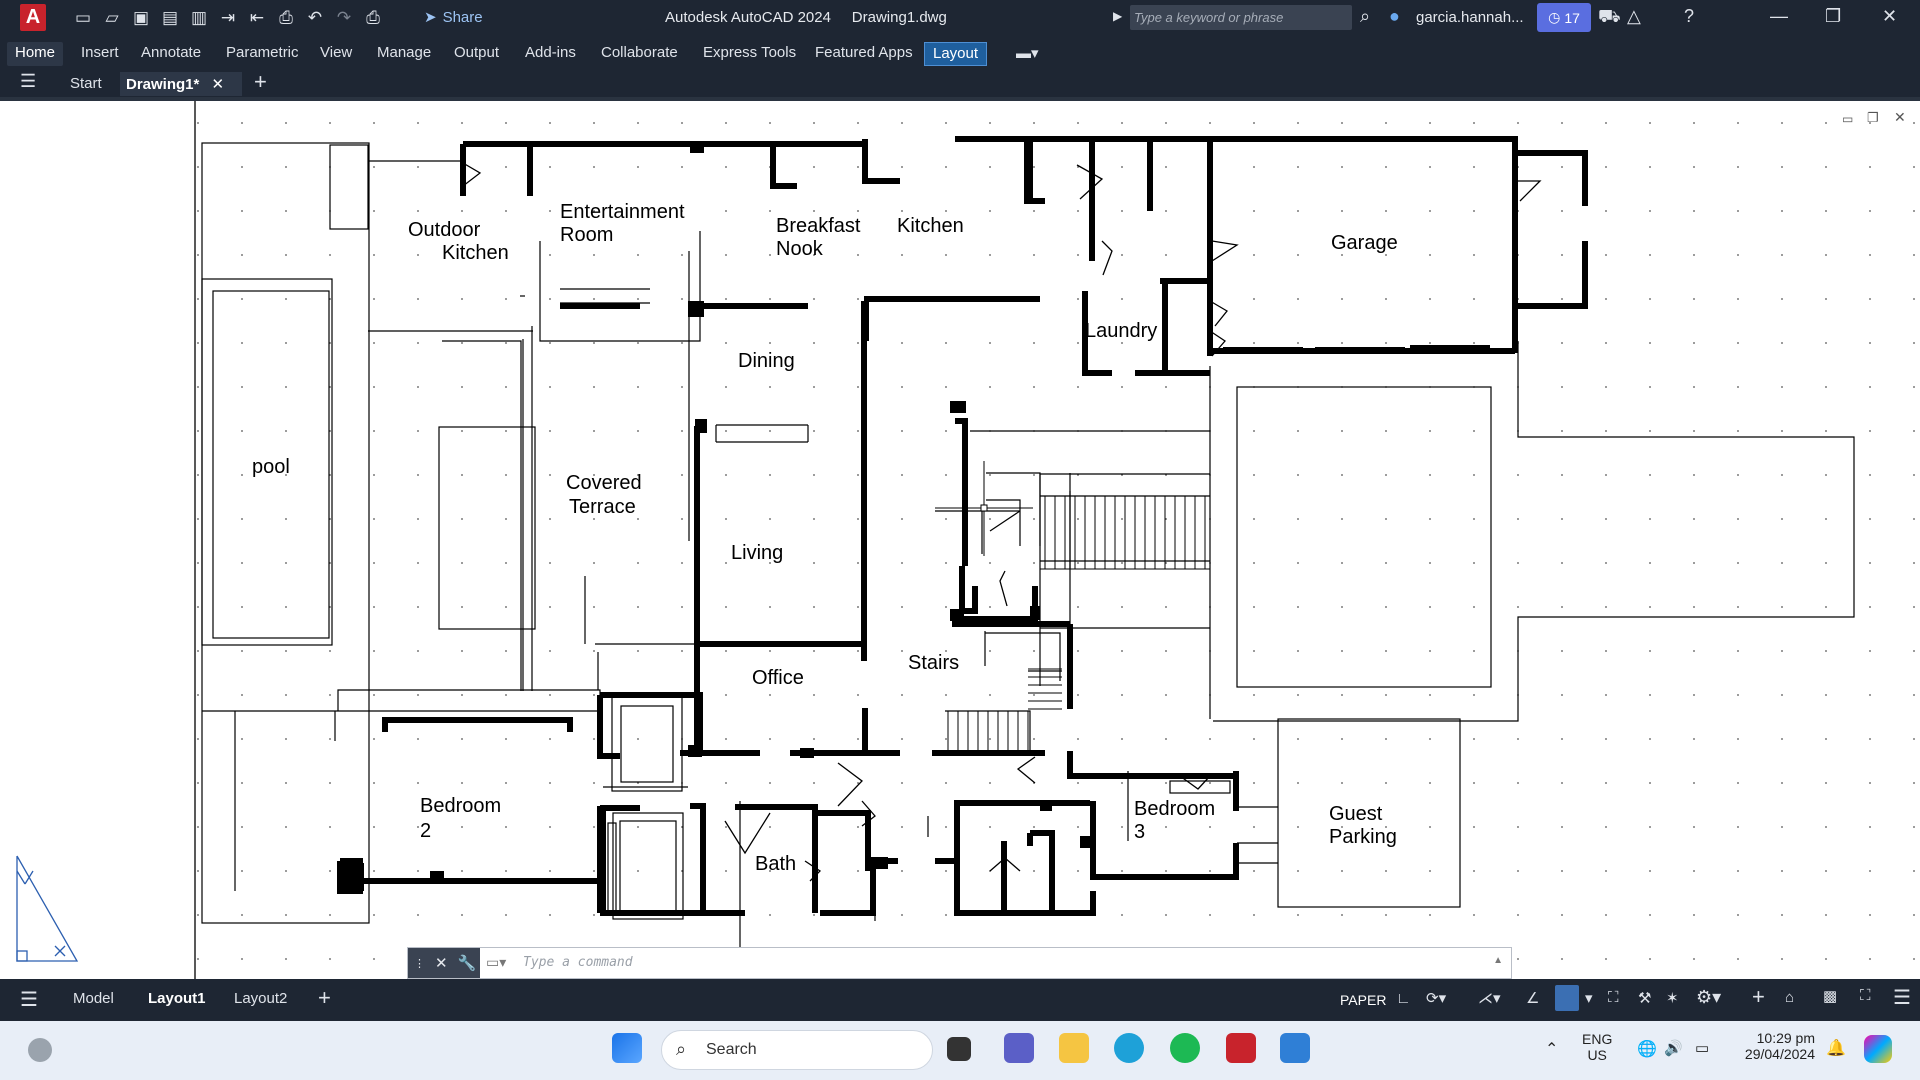 This screenshot has height=1080, width=1920. I want to click on tab-output: Output, so click(476, 54).